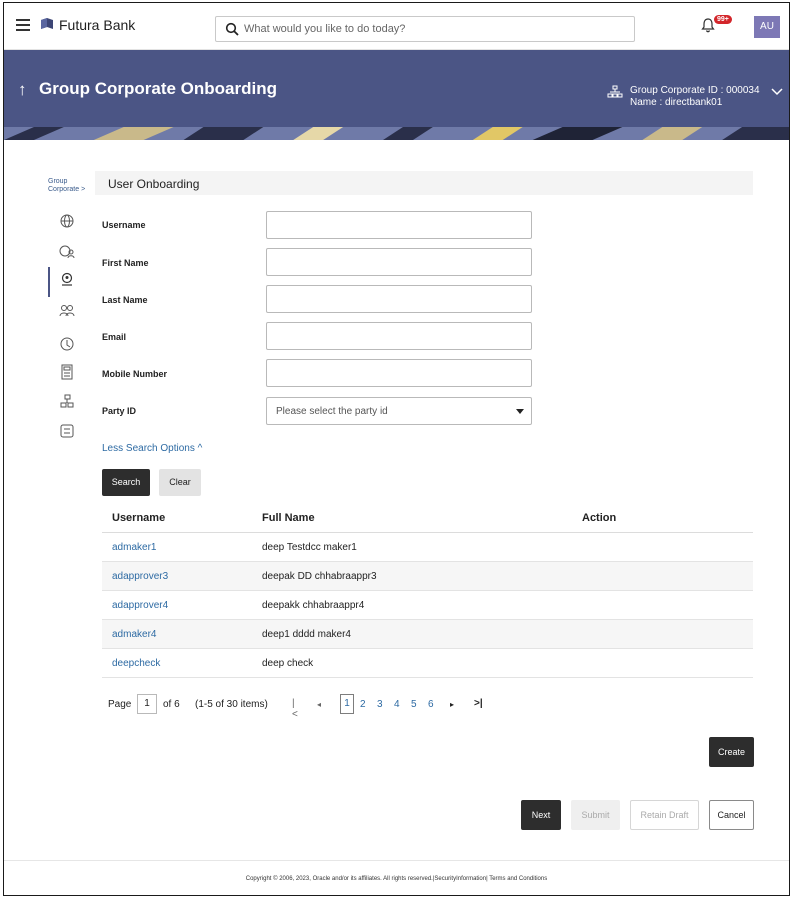 The height and width of the screenshot is (899, 792). I want to click on section-header: User Onboarding, so click(424, 183).